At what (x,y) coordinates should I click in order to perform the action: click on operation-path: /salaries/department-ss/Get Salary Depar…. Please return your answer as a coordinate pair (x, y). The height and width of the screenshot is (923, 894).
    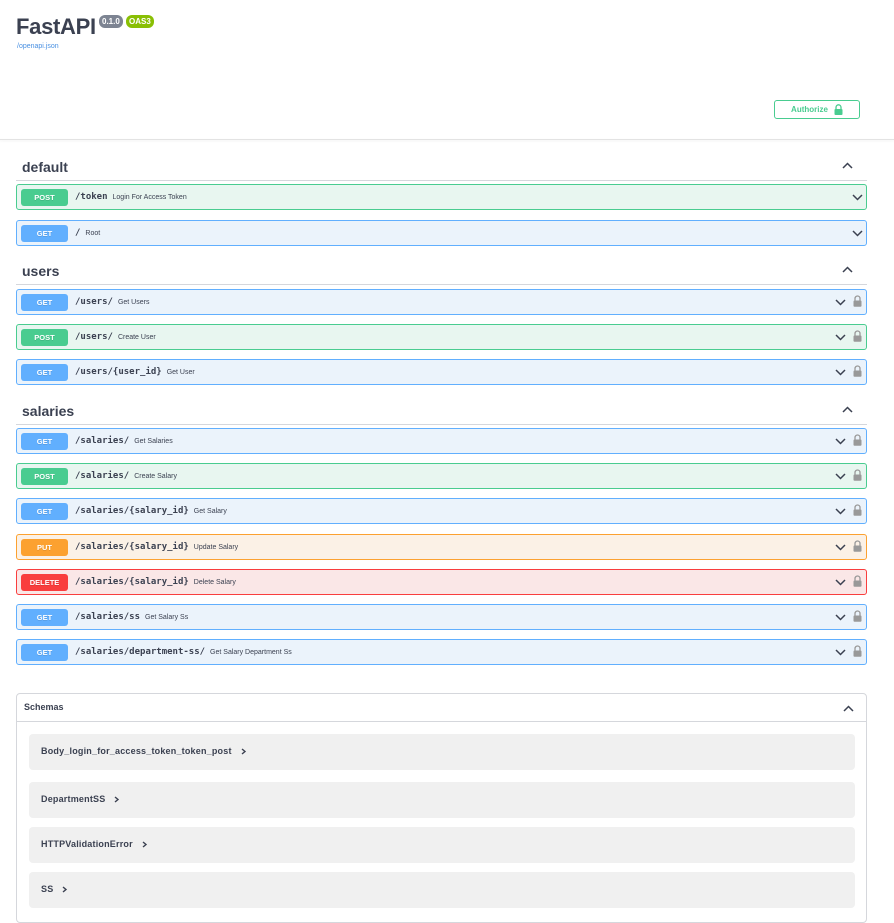
    Looking at the image, I should click on (183, 652).